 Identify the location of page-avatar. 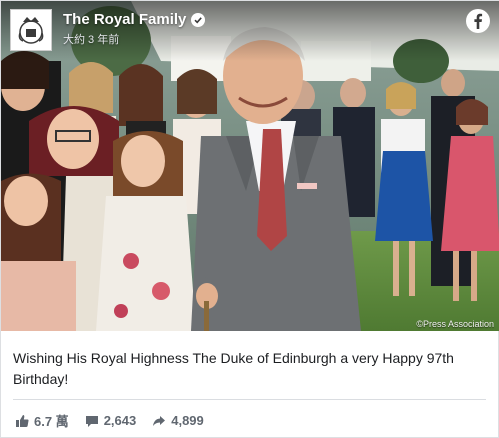
(31, 30).